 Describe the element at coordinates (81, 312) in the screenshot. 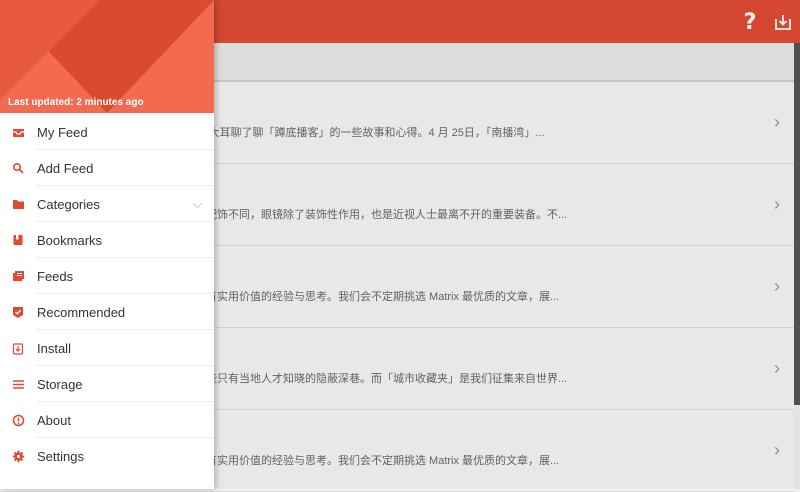

I see `drawer-item-label: Recommended` at that location.